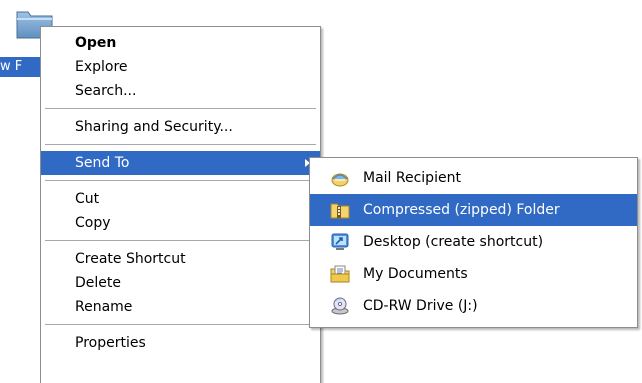 The height and width of the screenshot is (383, 642). What do you see at coordinates (340, 274) in the screenshot?
I see `my-documents-icon` at bounding box center [340, 274].